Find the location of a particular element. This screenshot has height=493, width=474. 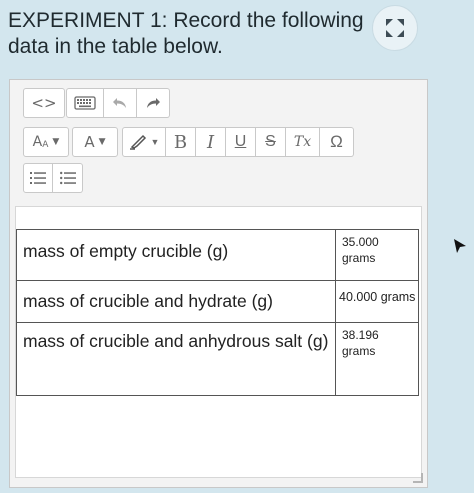

bold-button: B is located at coordinates (181, 142).